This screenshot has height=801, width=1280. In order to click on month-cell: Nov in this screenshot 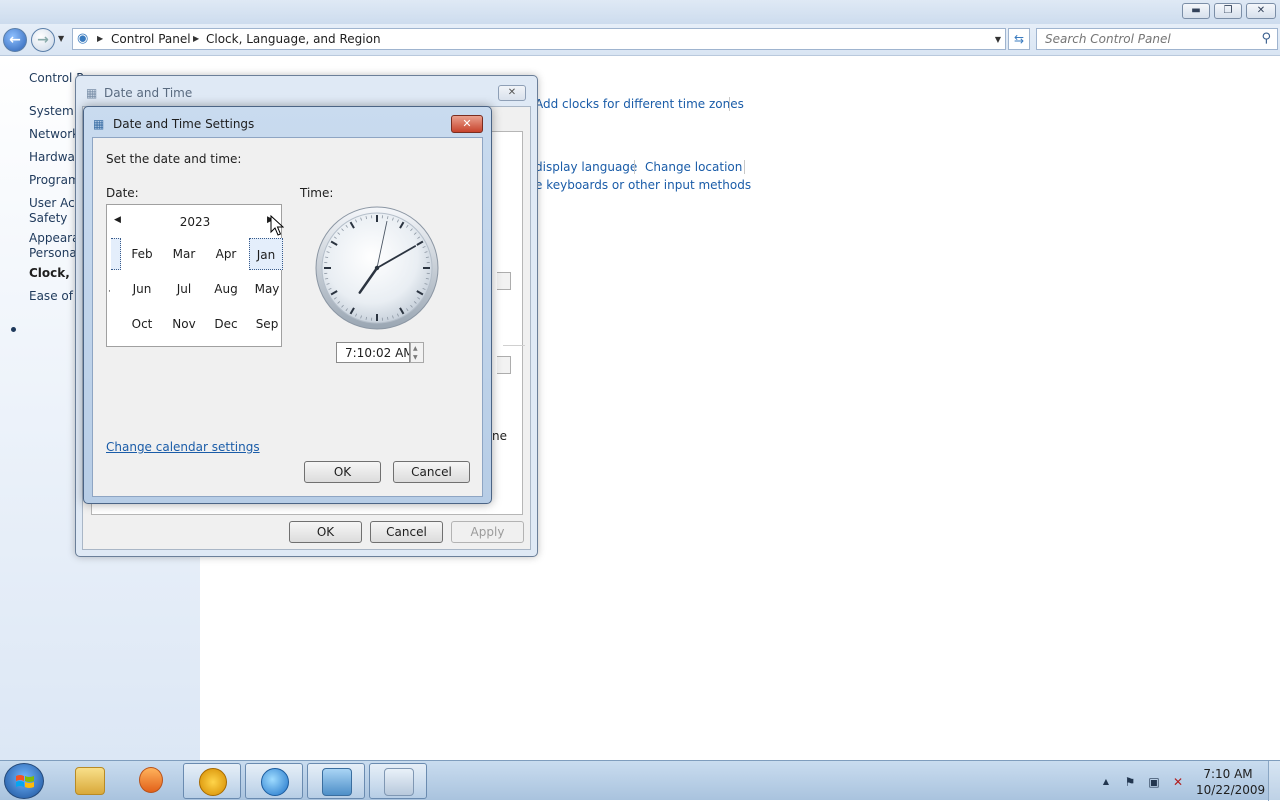, I will do `click(184, 324)`.